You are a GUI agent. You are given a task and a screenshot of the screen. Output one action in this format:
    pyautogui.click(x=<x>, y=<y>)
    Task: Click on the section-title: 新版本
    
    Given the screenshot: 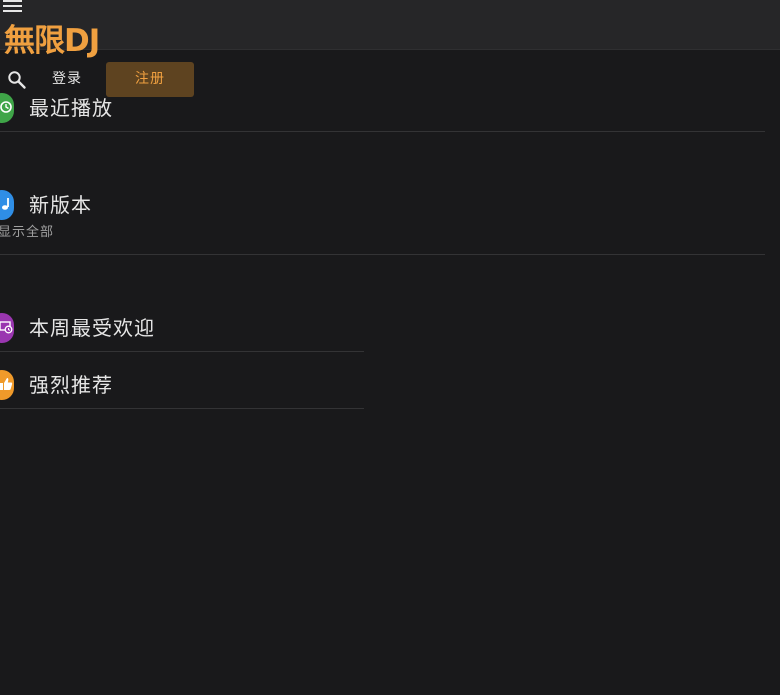 What is the action you would take?
    pyautogui.click(x=60, y=205)
    